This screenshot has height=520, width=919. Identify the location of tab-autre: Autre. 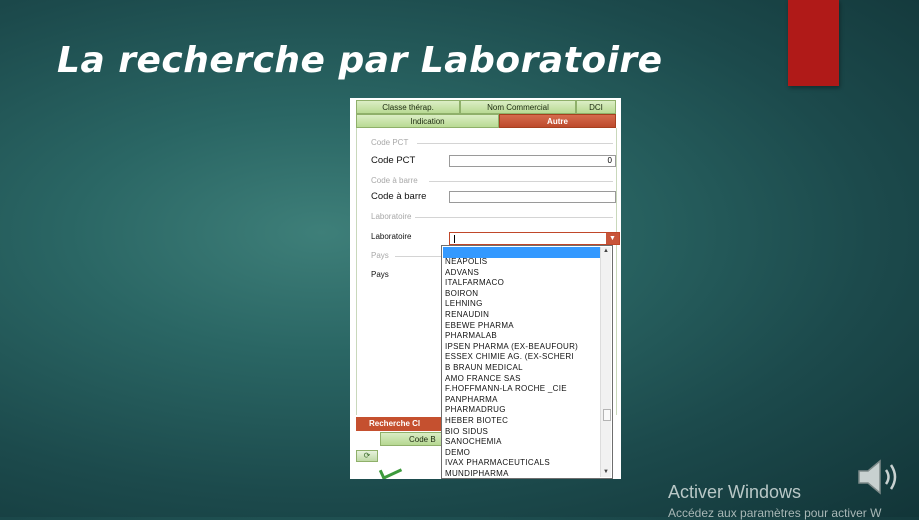
(557, 121).